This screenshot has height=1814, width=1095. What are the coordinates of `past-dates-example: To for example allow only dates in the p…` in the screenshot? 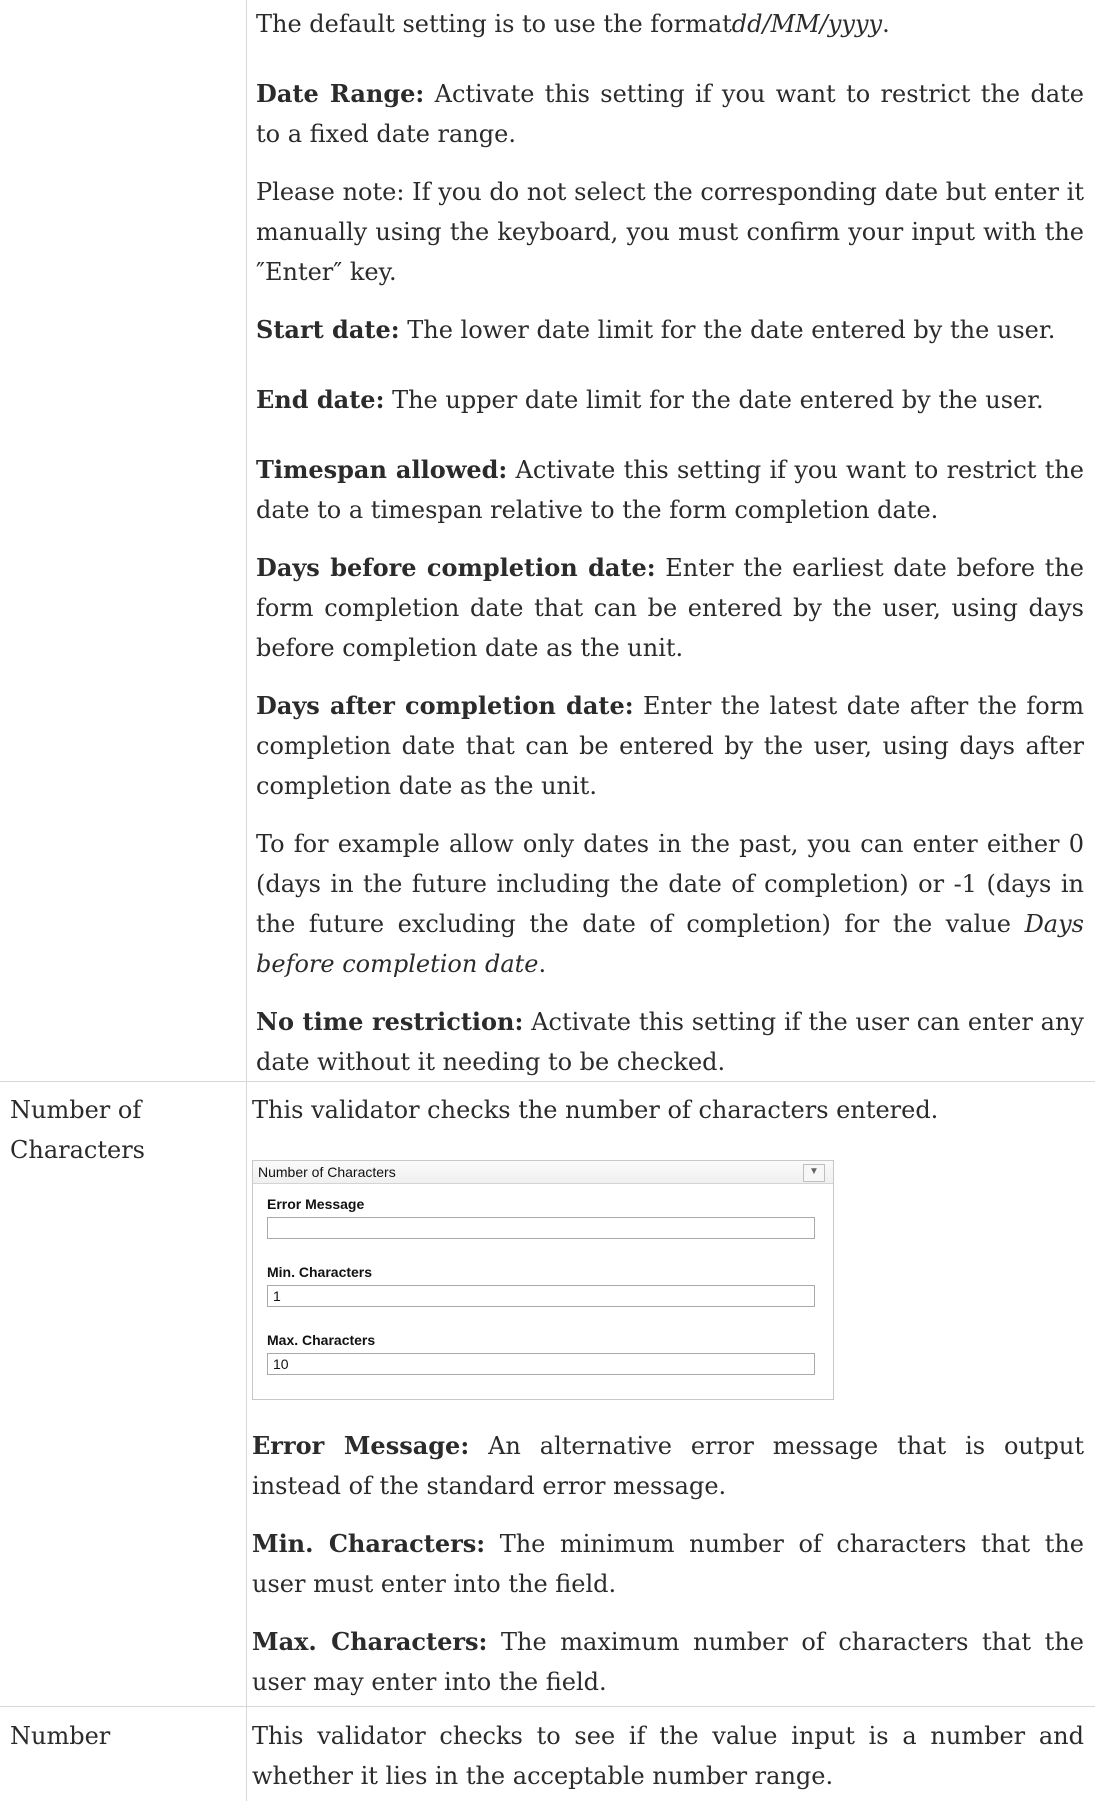 It's located at (670, 904).